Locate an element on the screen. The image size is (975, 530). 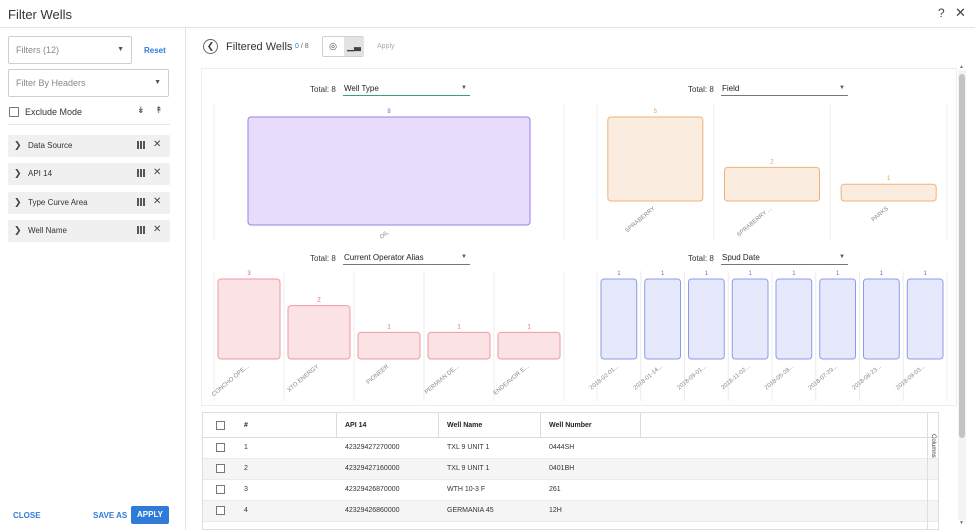
chart-field-select: Spud Date ▼ is located at coordinates (784, 257).